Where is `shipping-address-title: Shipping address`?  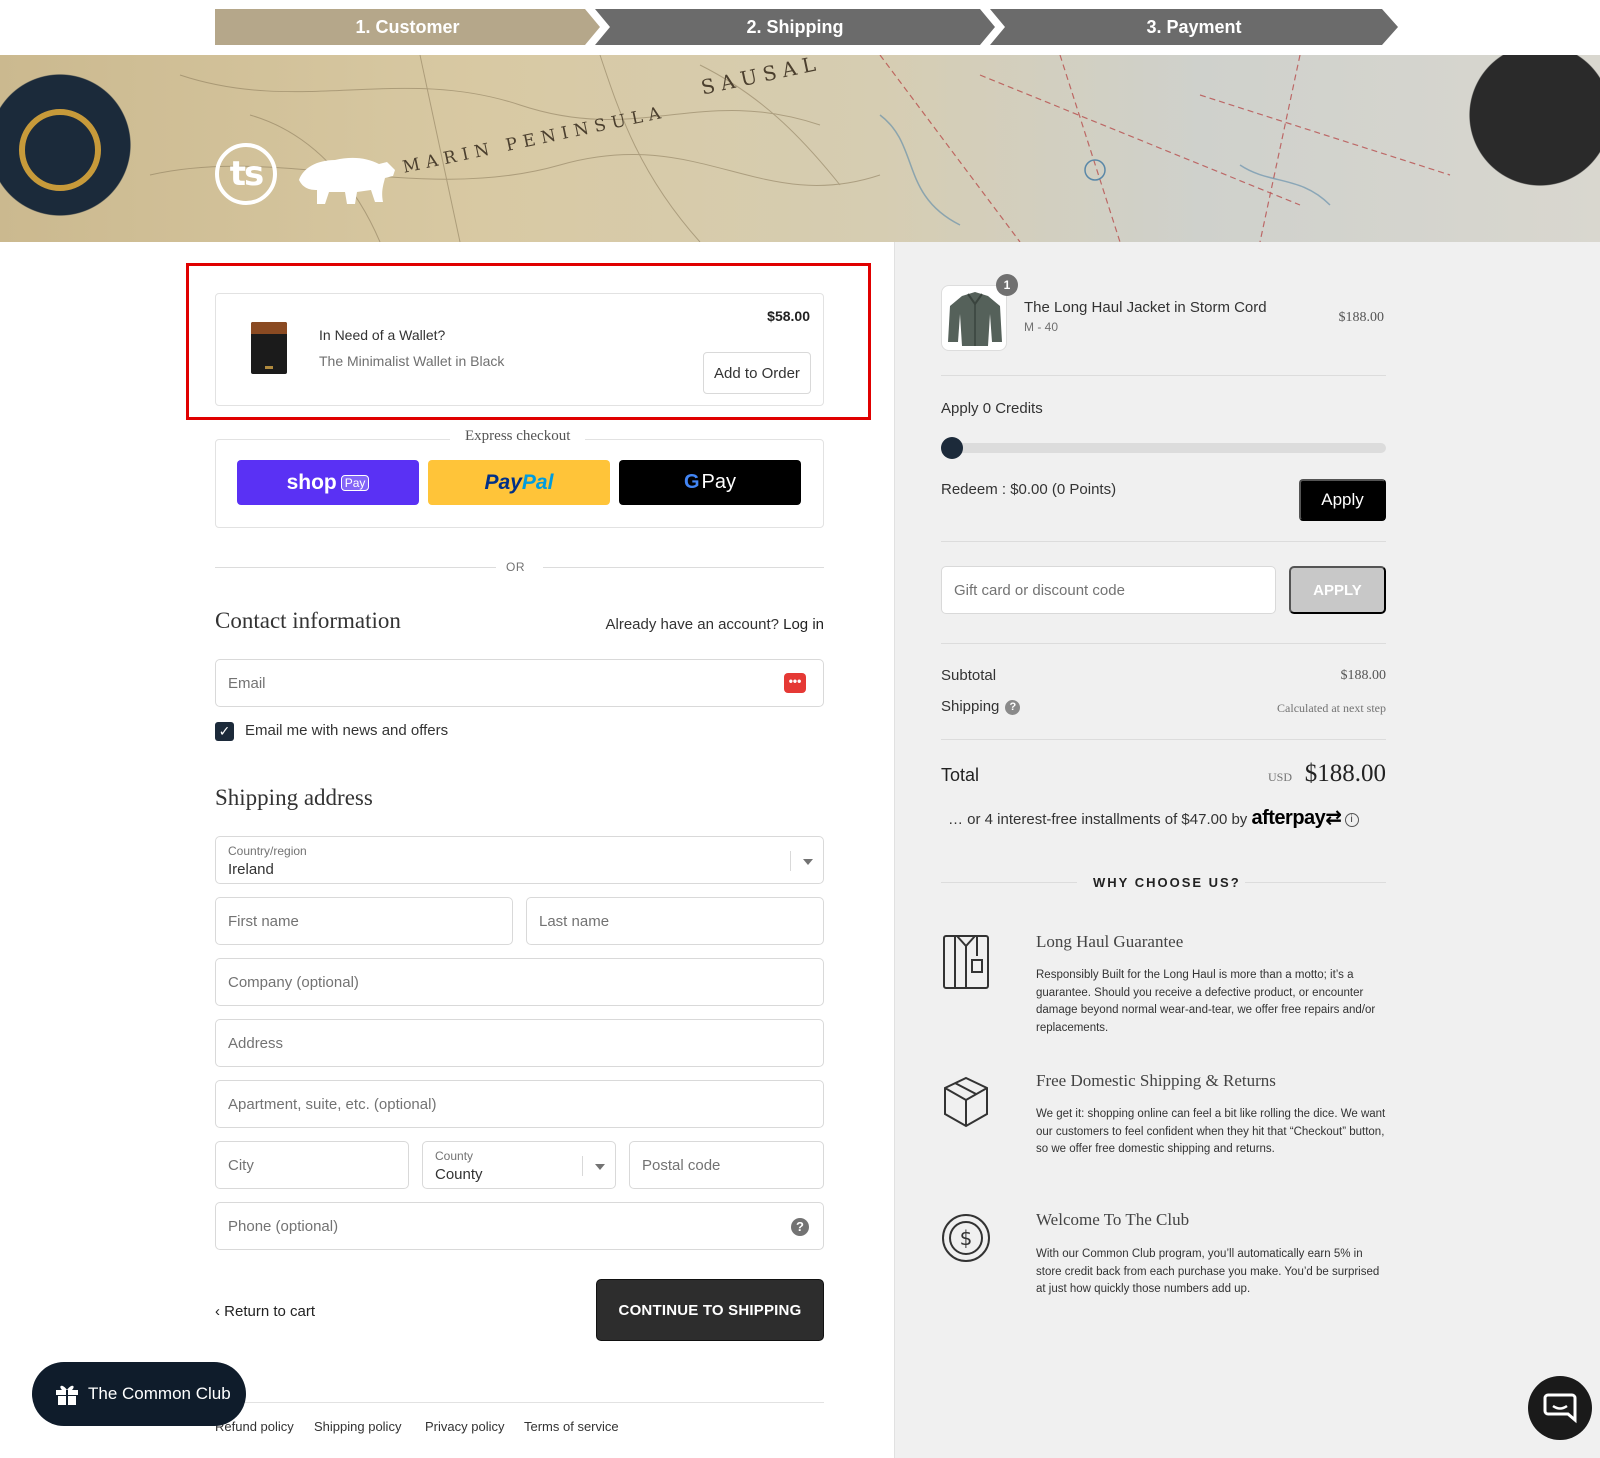 shipping-address-title: Shipping address is located at coordinates (294, 797).